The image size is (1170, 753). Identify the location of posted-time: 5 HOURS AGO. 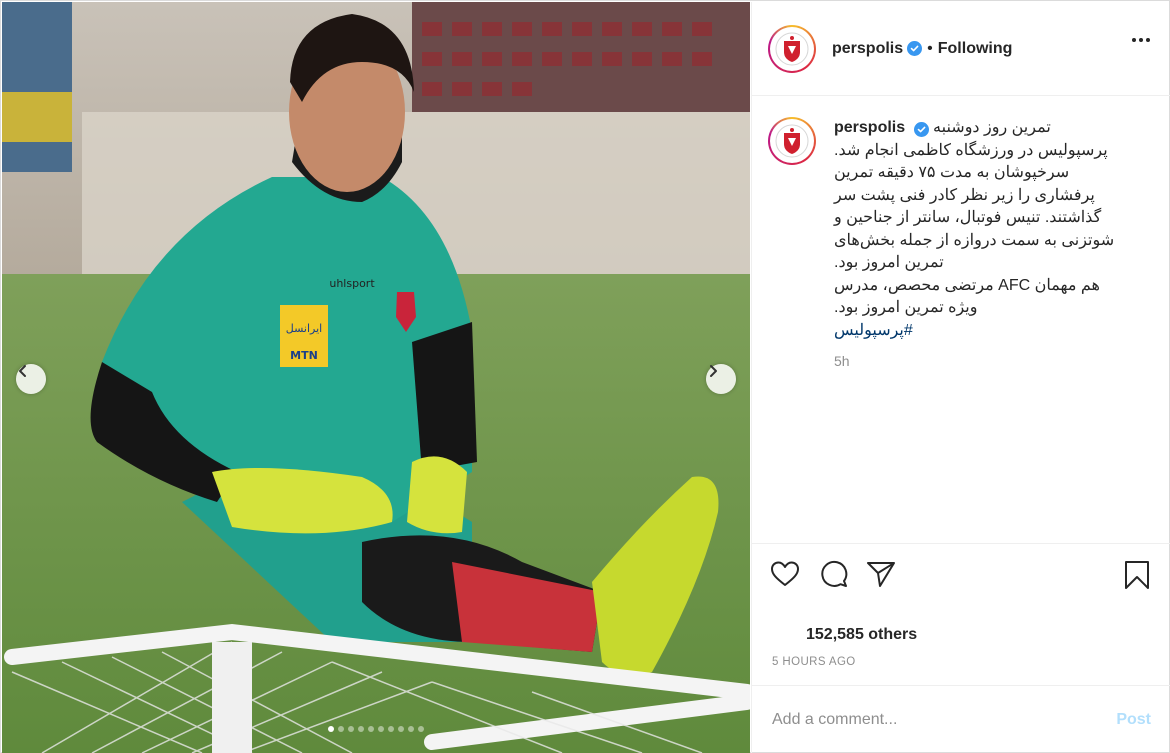
(814, 662).